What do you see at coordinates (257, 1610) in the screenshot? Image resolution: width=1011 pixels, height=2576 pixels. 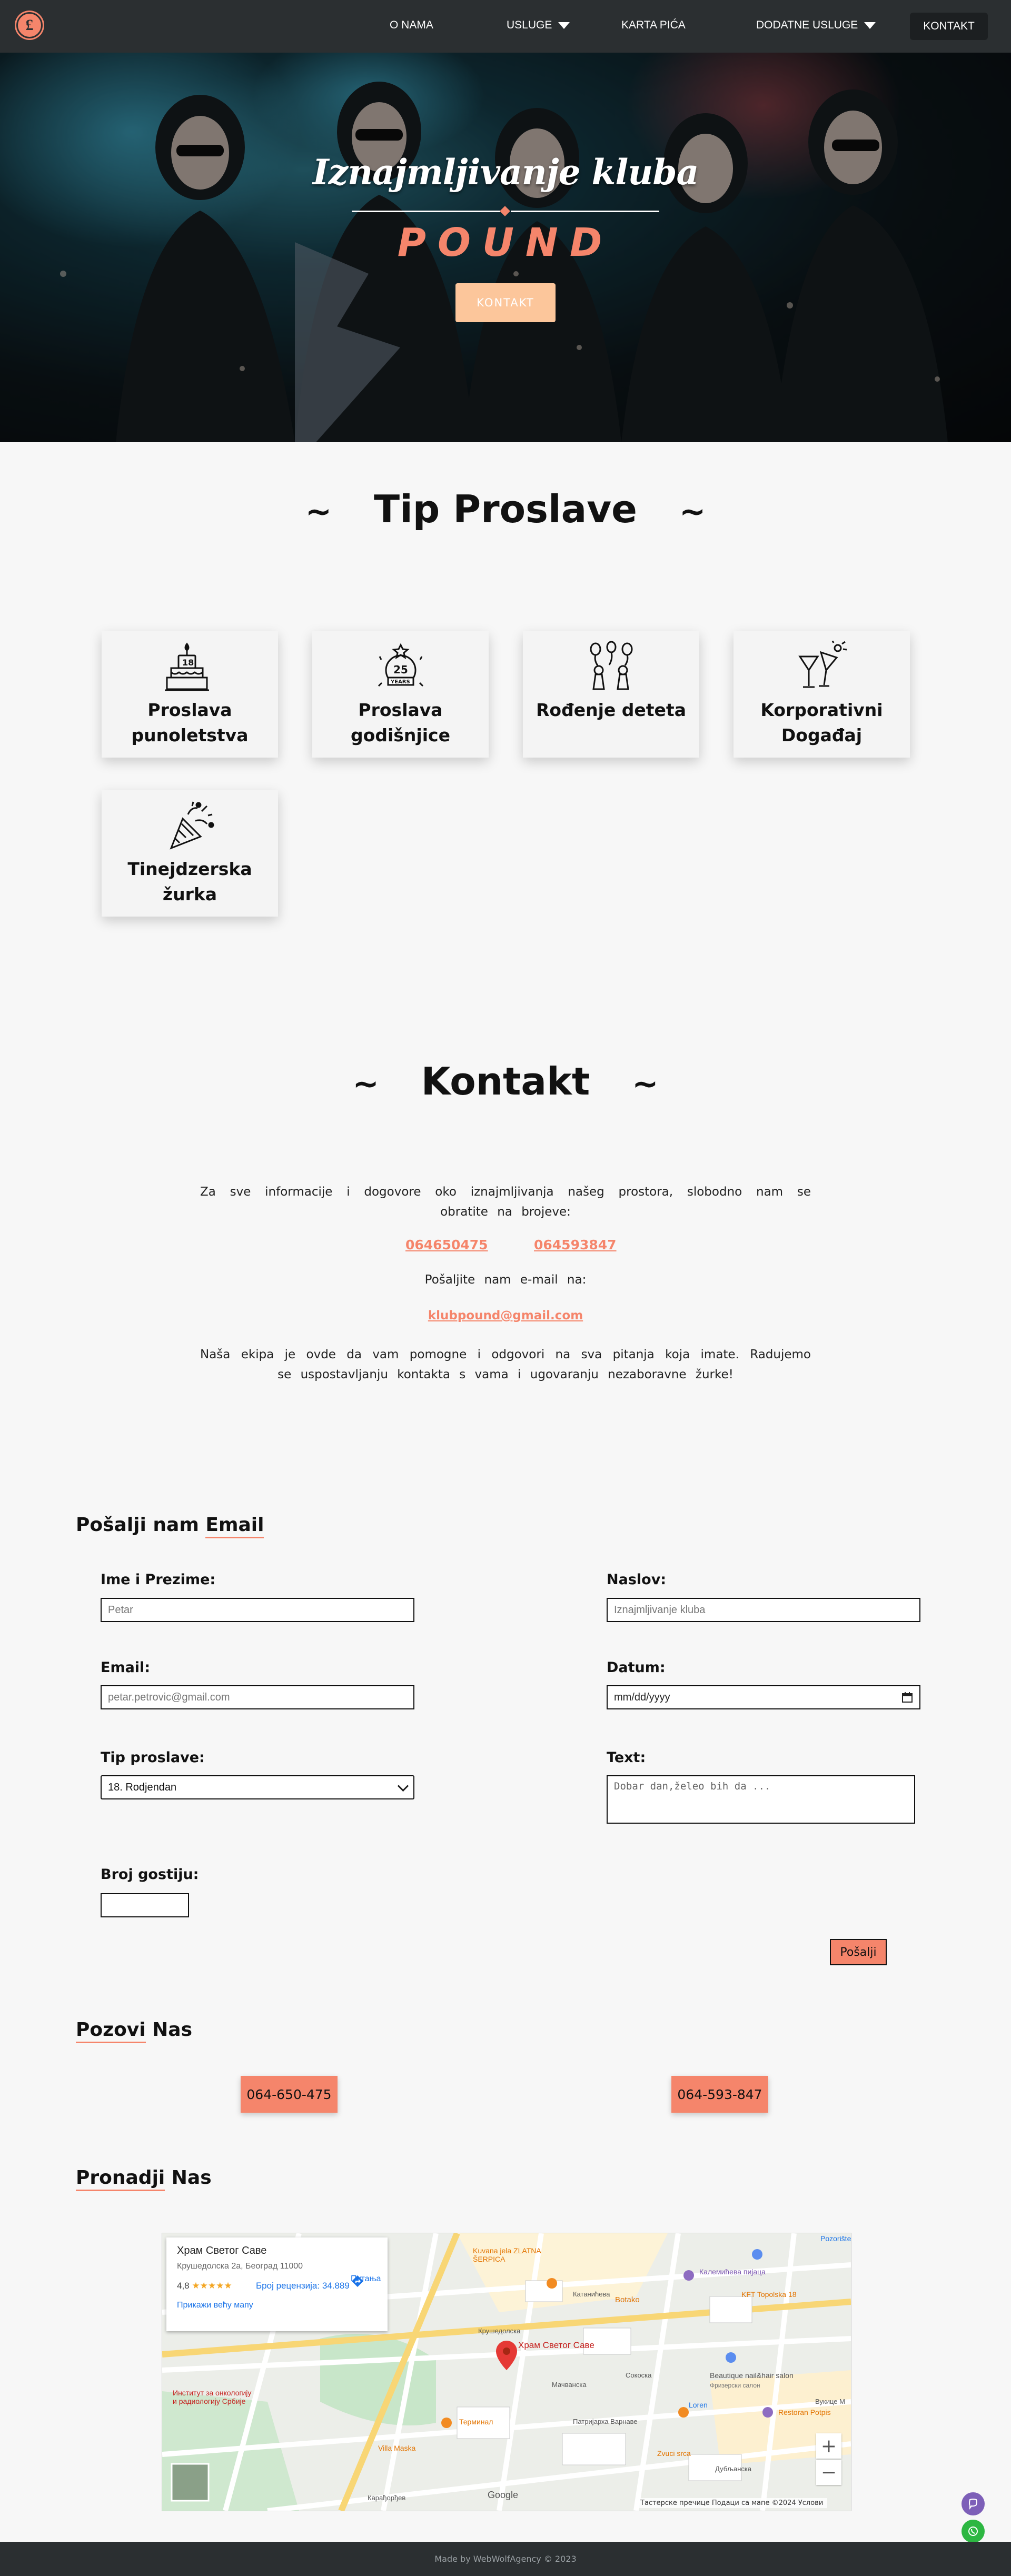 I see `name-input: Petar` at bounding box center [257, 1610].